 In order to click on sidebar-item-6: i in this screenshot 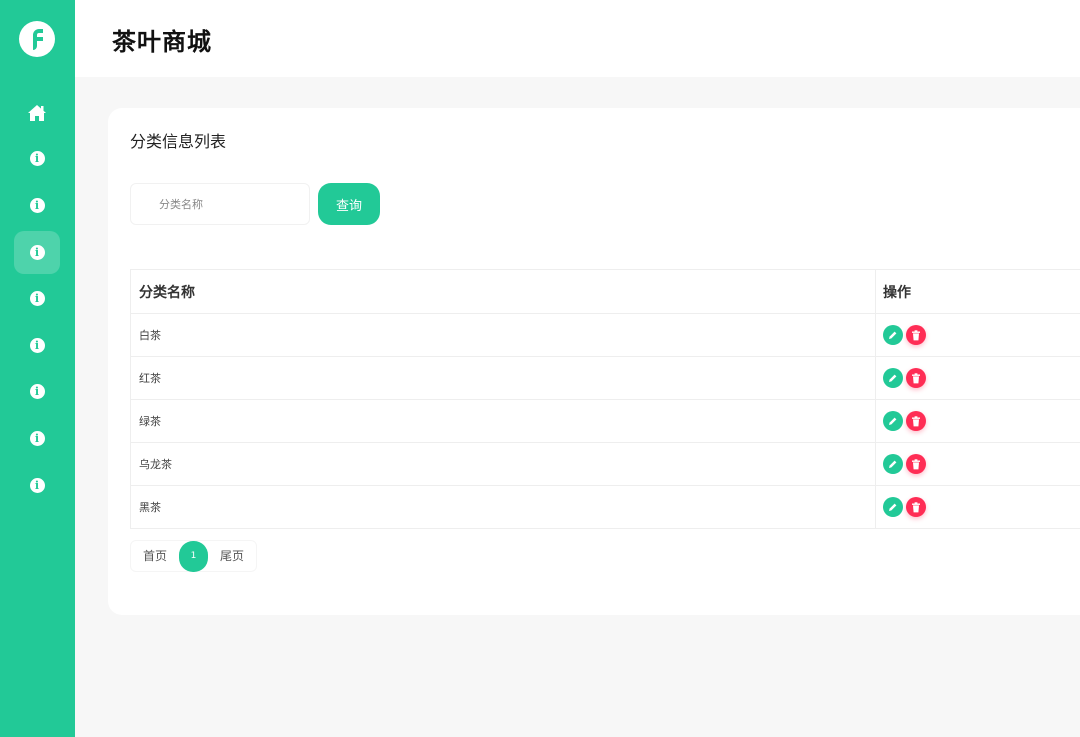, I will do `click(37, 391)`.